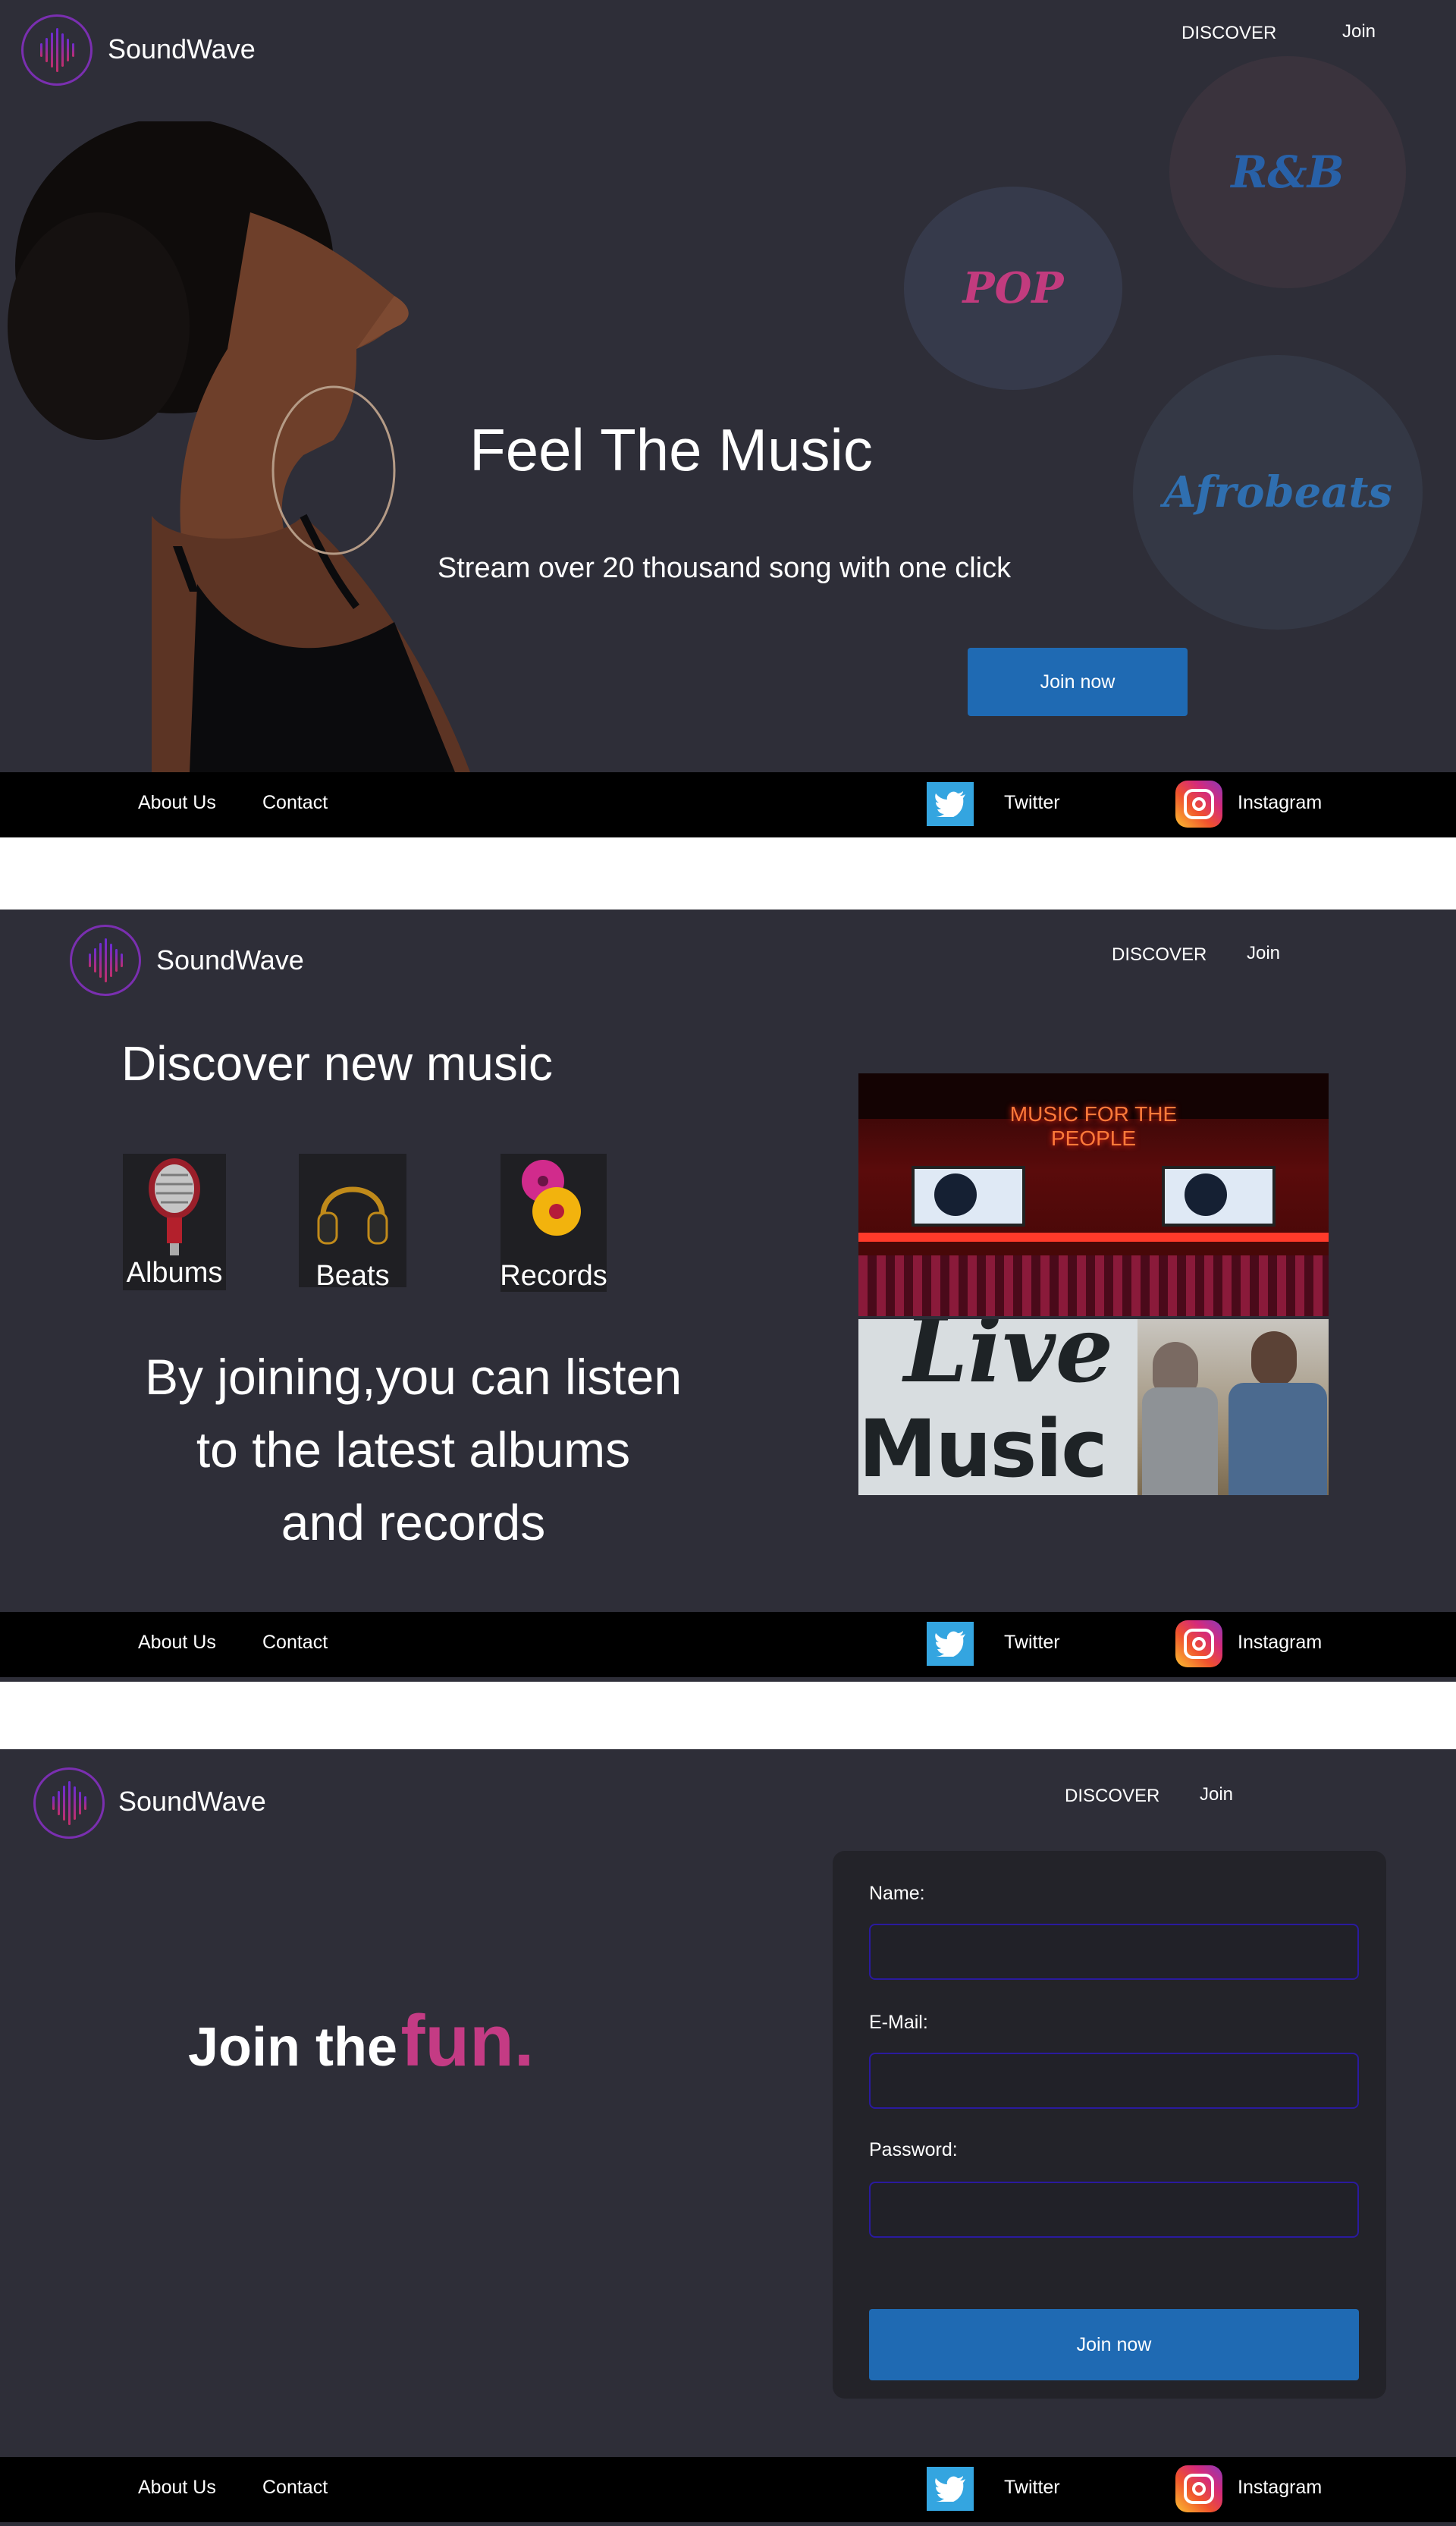 This screenshot has height=2526, width=1456. I want to click on join-headline-accent: fun., so click(467, 2041).